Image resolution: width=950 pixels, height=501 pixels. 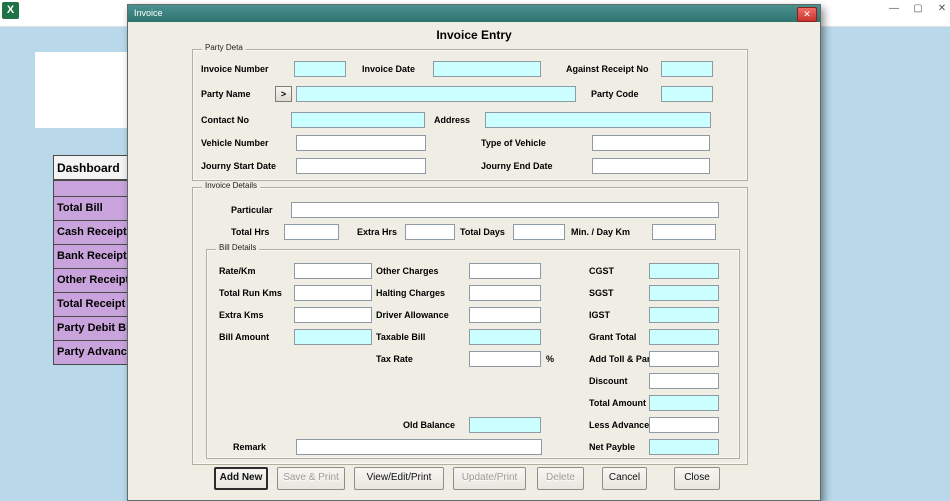 I want to click on invoice-number-field, so click(x=320, y=69).